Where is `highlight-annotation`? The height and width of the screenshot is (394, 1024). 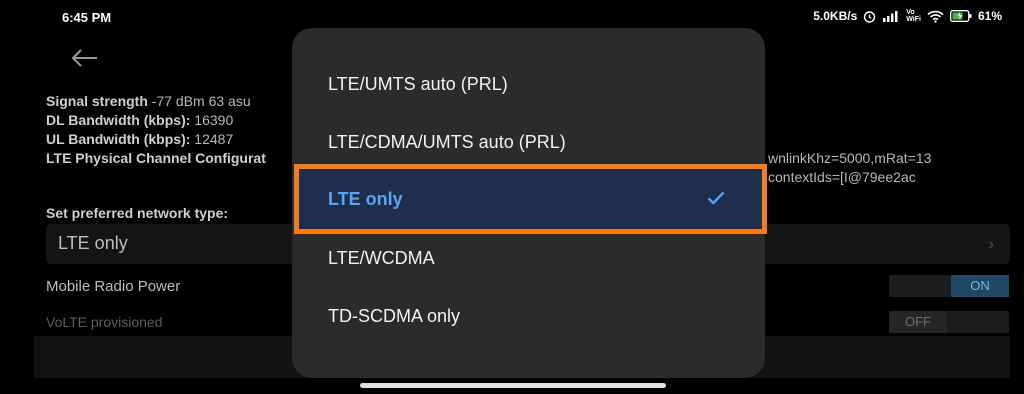 highlight-annotation is located at coordinates (530, 199).